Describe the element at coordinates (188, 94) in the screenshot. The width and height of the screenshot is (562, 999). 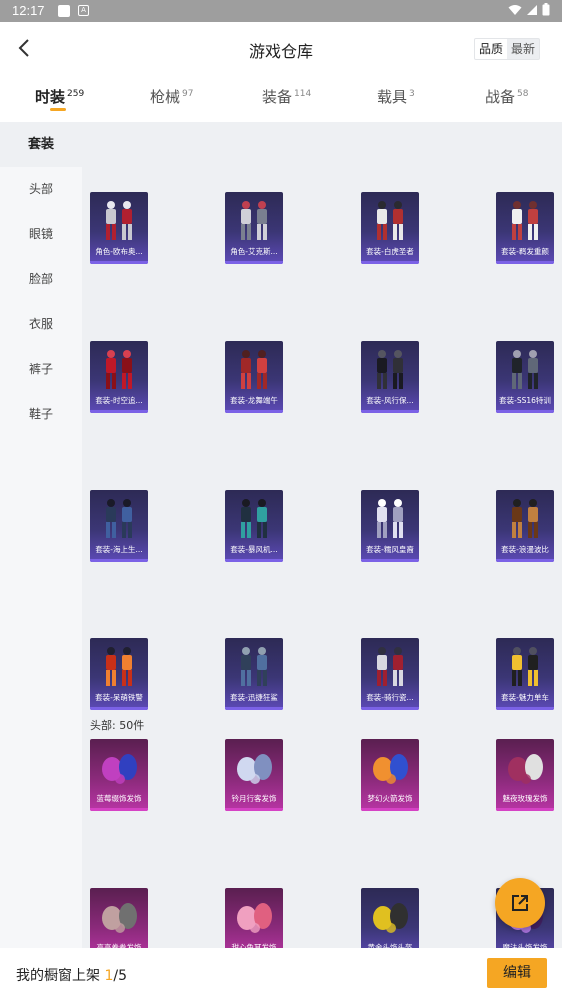
I see `tab-count: 97` at that location.